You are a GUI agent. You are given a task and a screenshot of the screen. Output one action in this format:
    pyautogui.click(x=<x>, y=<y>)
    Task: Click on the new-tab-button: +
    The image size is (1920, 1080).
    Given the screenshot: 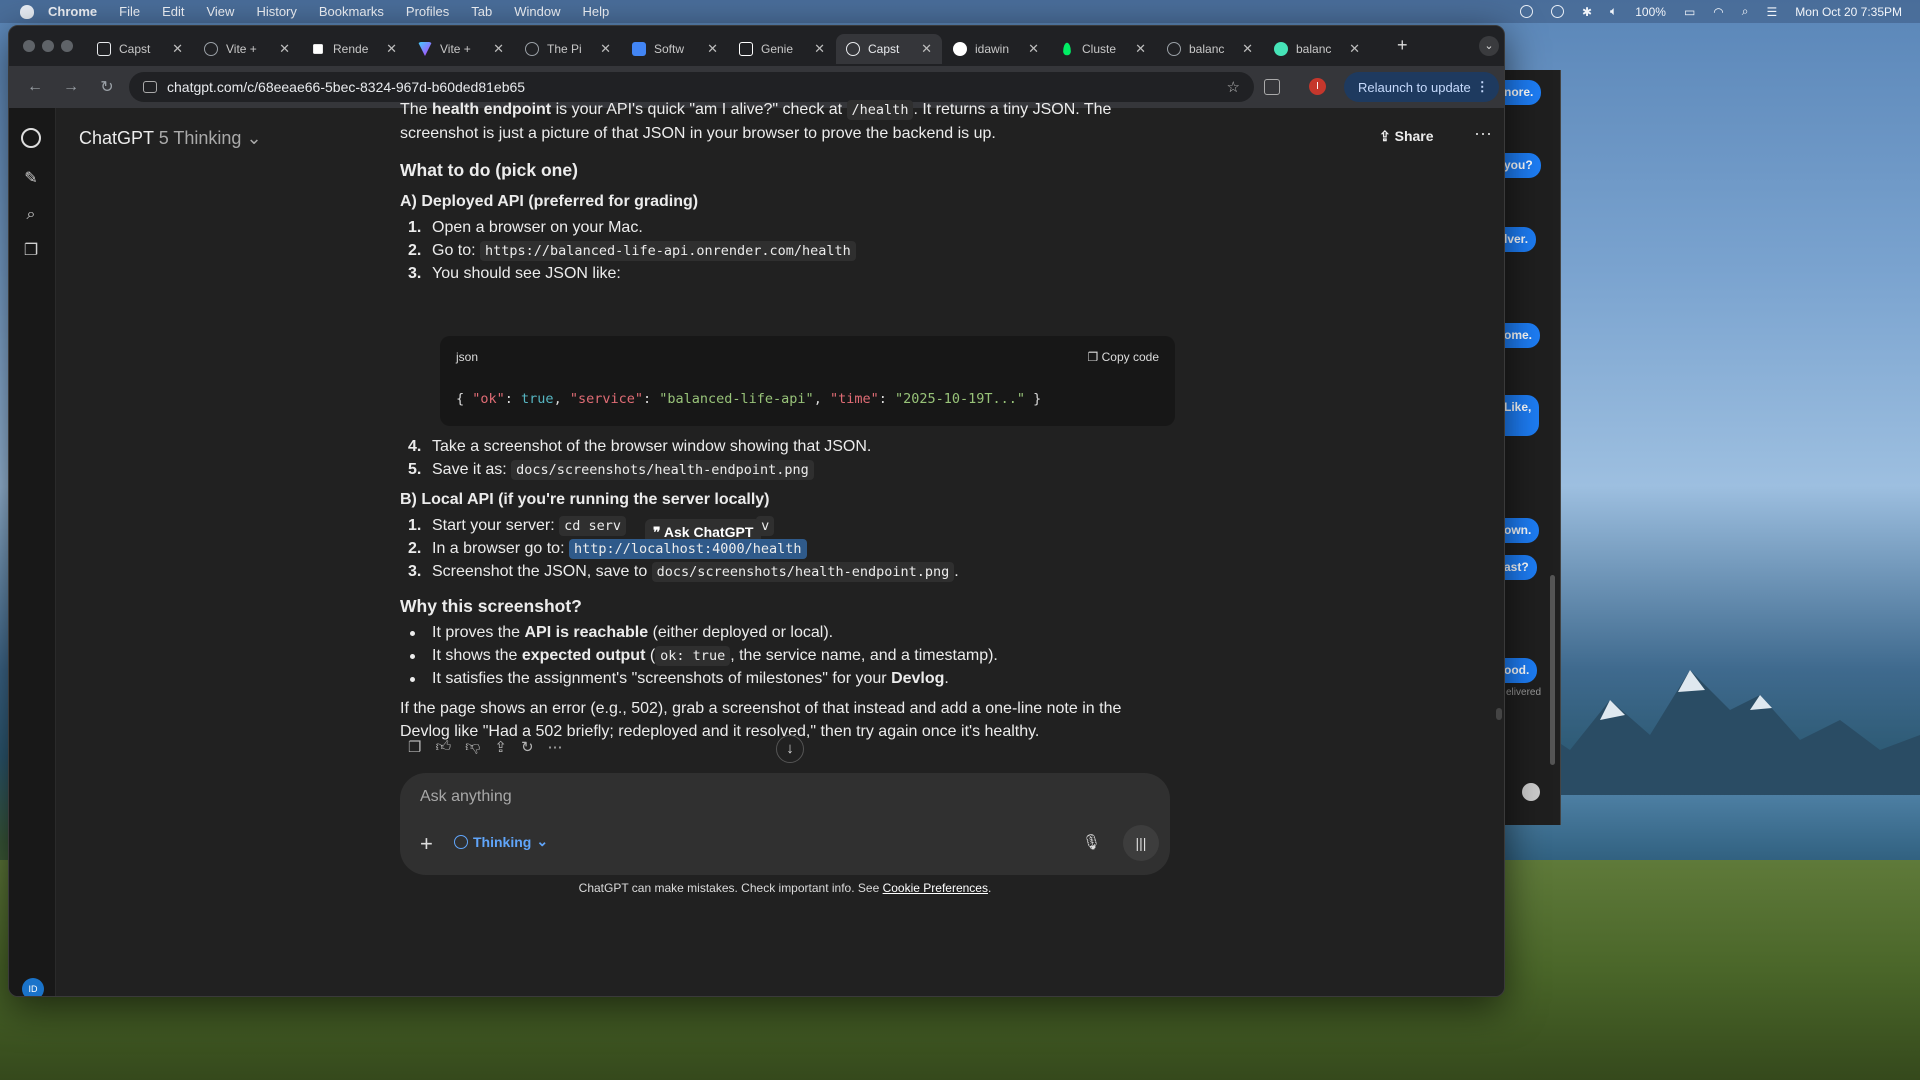 What is the action you would take?
    pyautogui.click(x=1402, y=45)
    